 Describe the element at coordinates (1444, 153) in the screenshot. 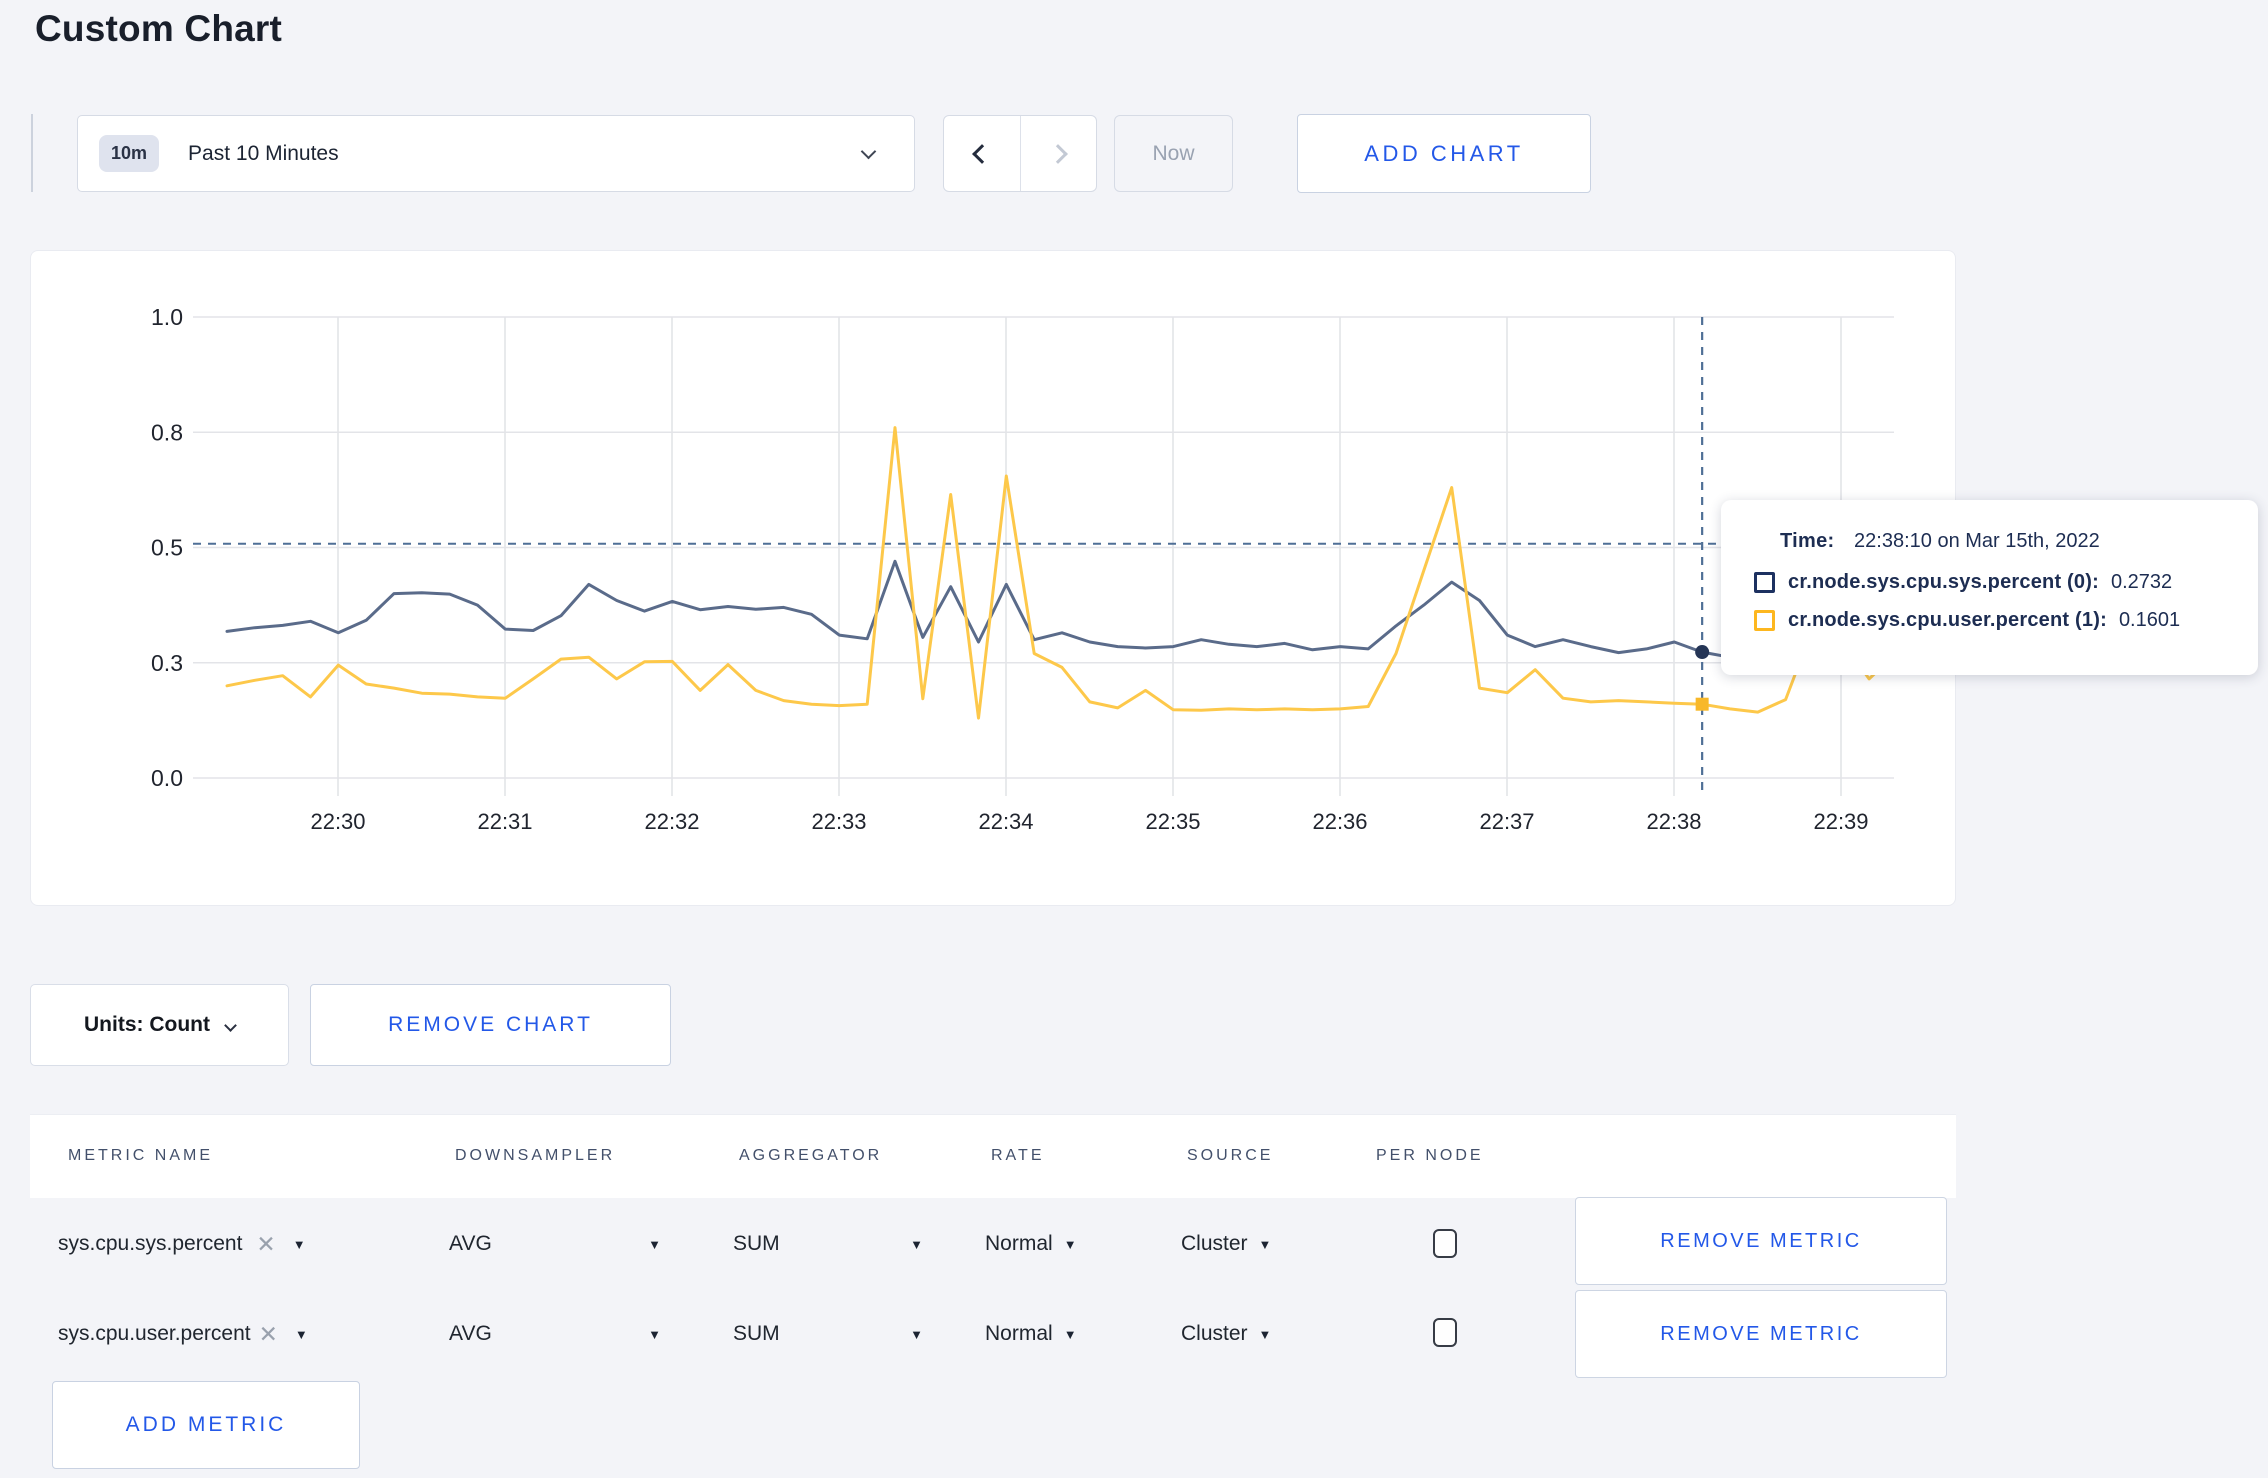

I see `add-chart-button: ADD CHART` at that location.